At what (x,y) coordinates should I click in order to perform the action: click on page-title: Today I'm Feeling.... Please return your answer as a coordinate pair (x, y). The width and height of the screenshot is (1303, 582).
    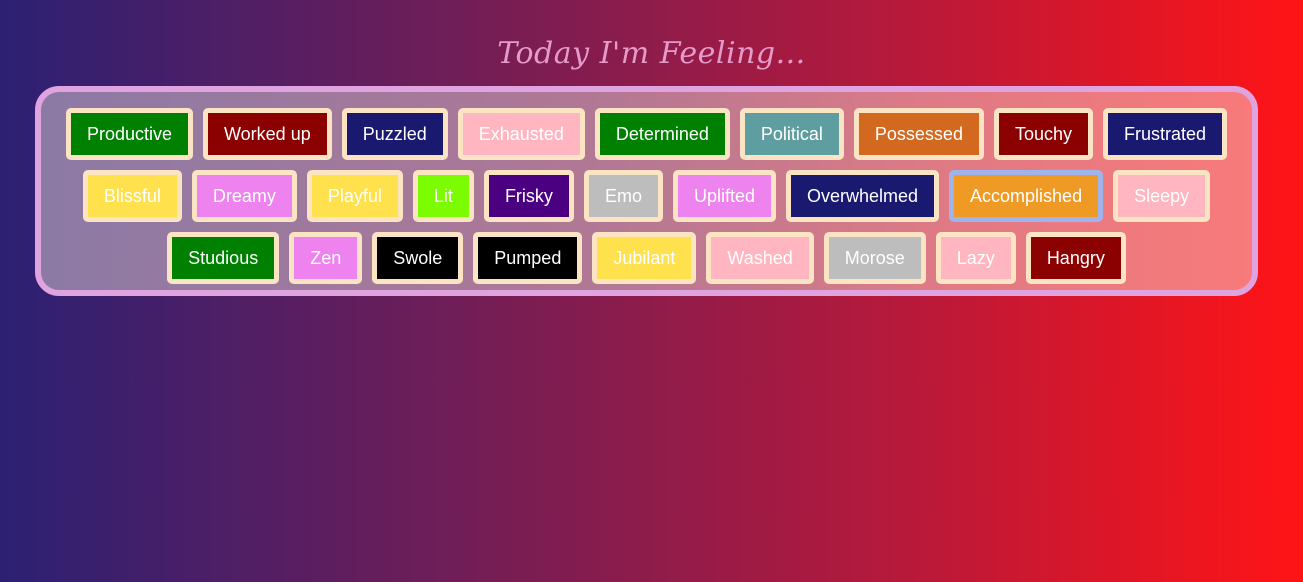
    Looking at the image, I should click on (651, 53).